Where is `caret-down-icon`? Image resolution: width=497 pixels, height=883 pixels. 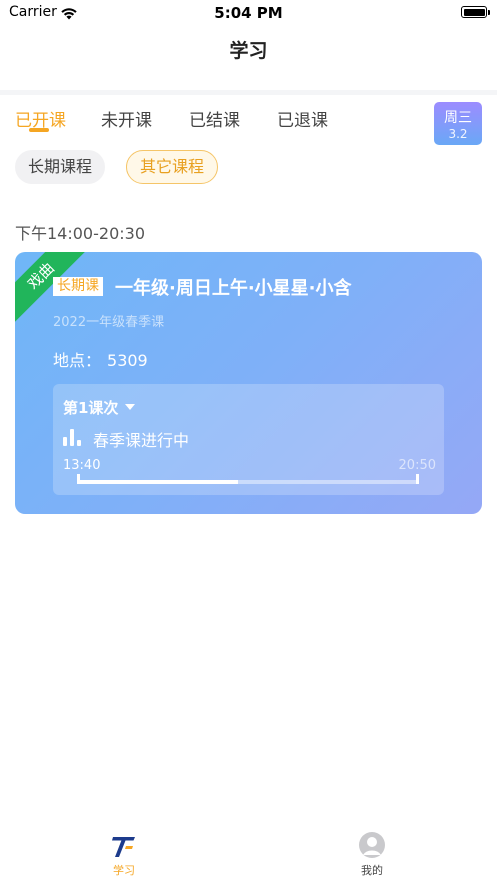 caret-down-icon is located at coordinates (130, 407).